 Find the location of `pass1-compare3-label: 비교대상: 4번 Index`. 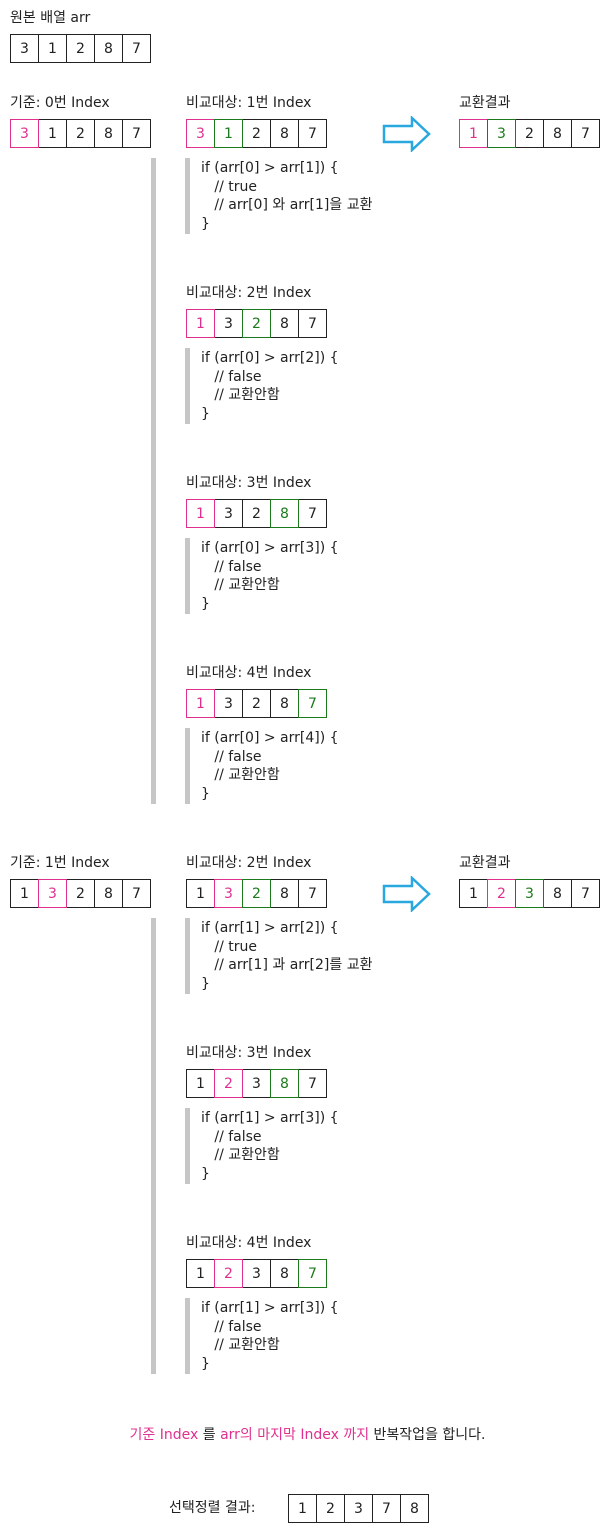

pass1-compare3-label: 비교대상: 4번 Index is located at coordinates (249, 1243).